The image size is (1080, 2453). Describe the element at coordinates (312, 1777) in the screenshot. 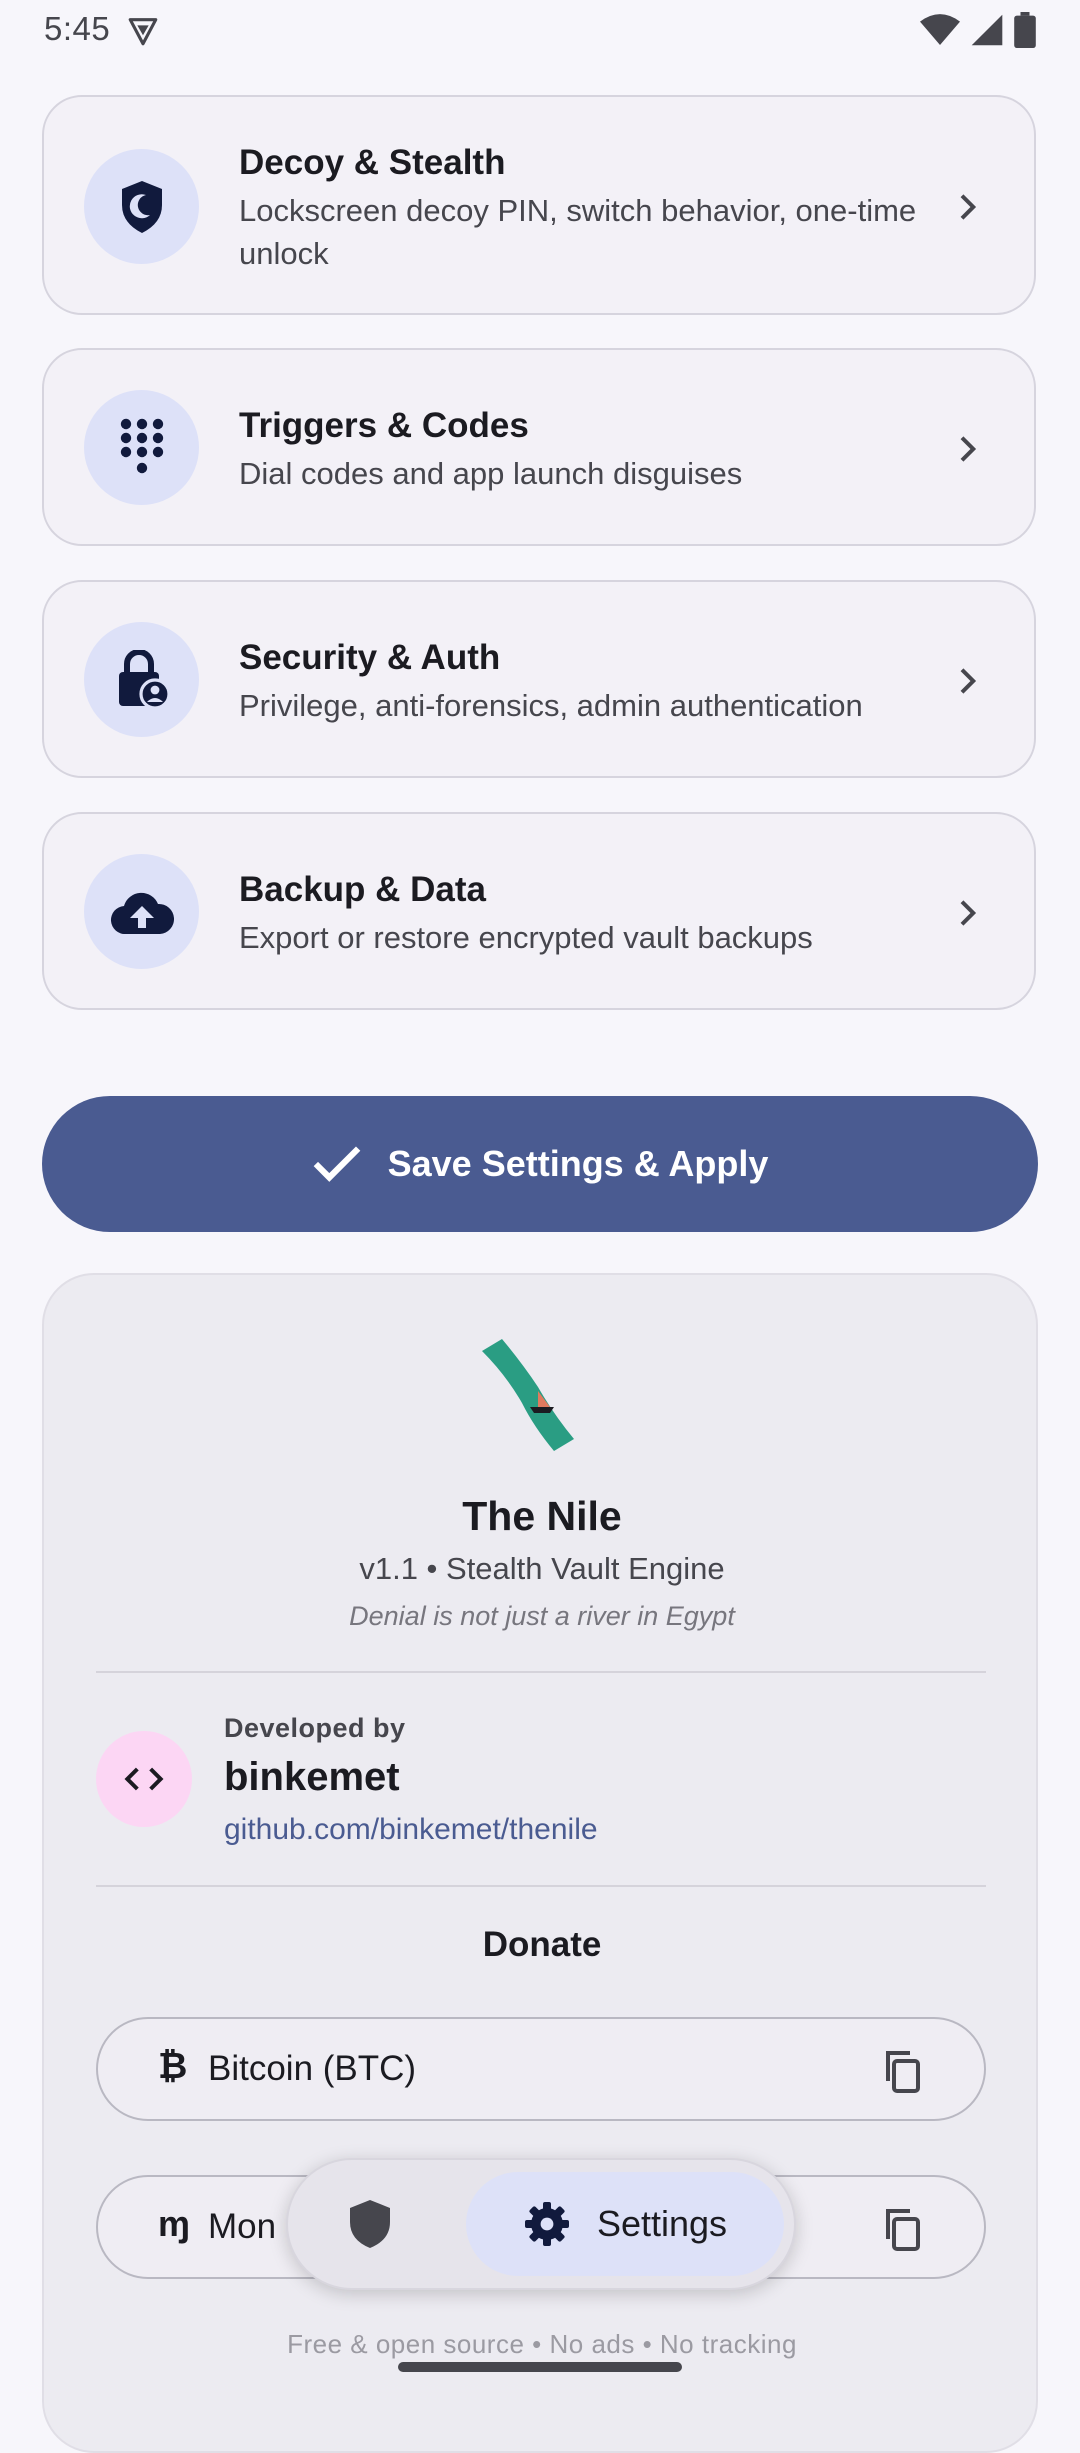

I see `developer-name: binkemet` at that location.